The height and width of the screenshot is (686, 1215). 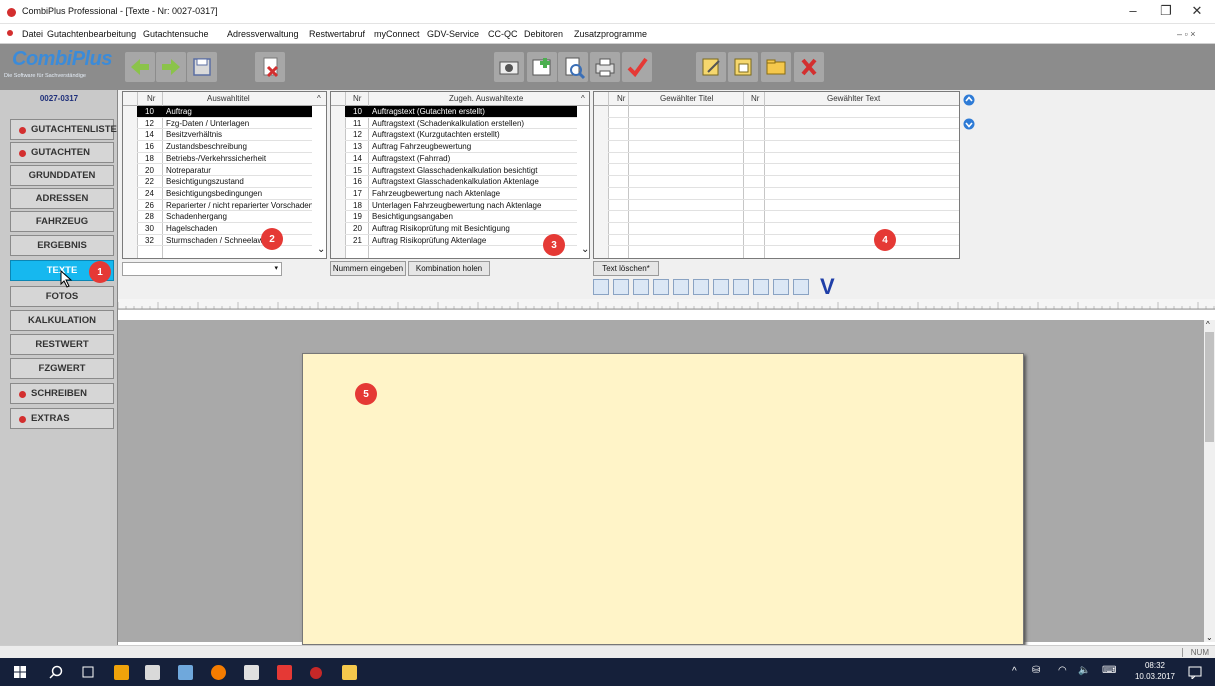 I want to click on nav-grunddaten: GRUNDDATEN, so click(x=62, y=175).